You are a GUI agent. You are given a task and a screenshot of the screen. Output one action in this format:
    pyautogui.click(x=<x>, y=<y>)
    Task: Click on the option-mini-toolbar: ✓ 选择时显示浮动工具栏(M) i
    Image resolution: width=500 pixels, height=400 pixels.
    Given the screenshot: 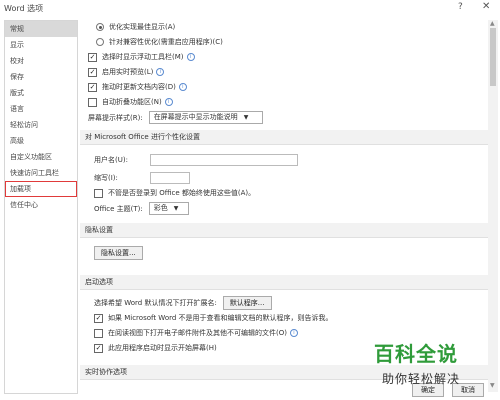 What is the action you would take?
    pyautogui.click(x=141, y=57)
    